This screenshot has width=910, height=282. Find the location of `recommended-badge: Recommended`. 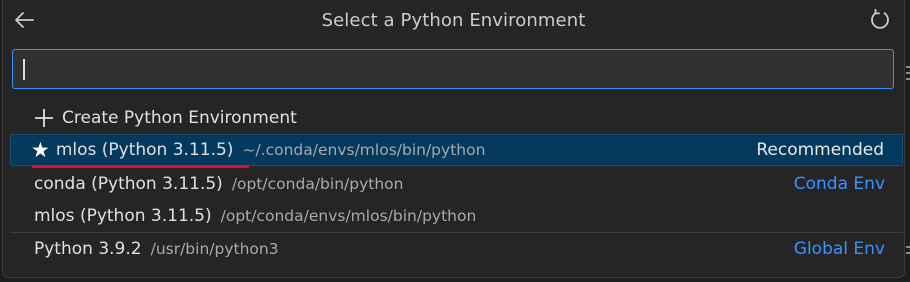

recommended-badge: Recommended is located at coordinates (820, 150).